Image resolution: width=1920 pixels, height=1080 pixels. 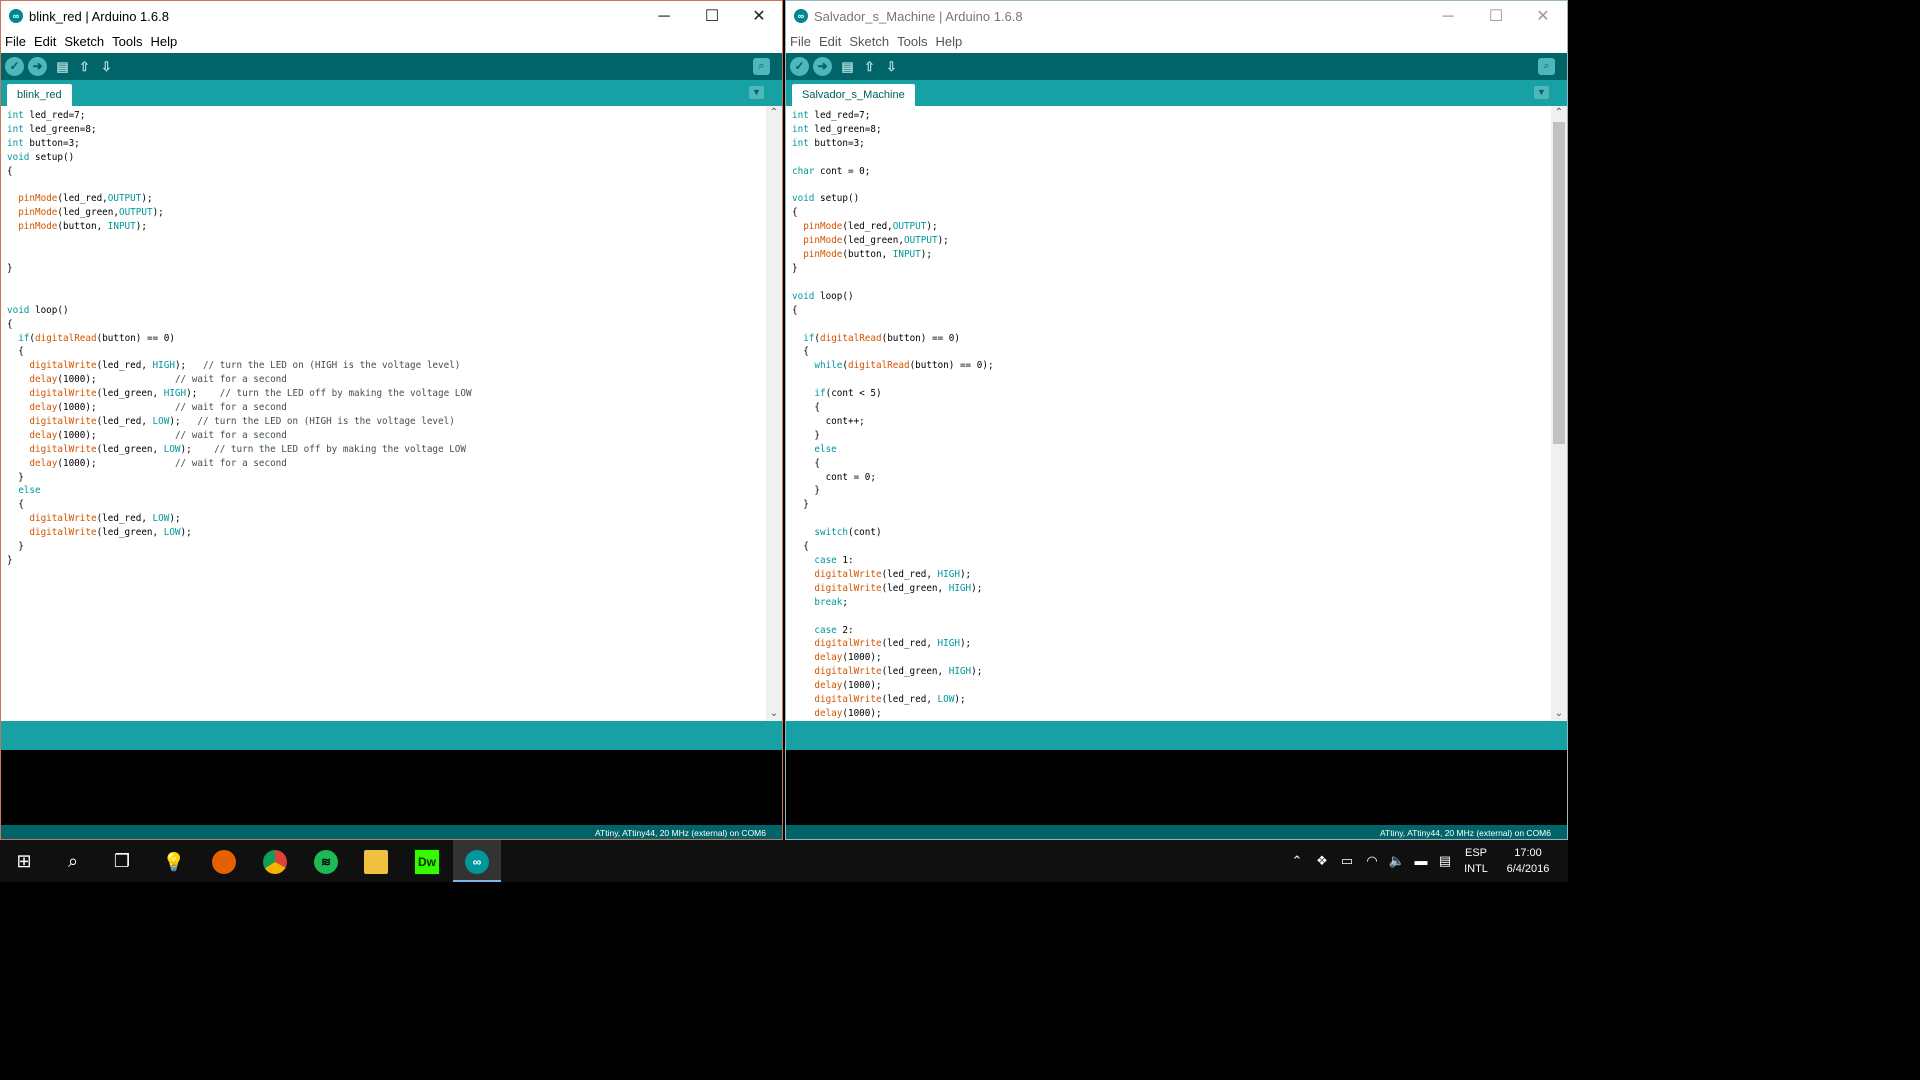 I want to click on spotify-icon: ≋, so click(x=326, y=861).